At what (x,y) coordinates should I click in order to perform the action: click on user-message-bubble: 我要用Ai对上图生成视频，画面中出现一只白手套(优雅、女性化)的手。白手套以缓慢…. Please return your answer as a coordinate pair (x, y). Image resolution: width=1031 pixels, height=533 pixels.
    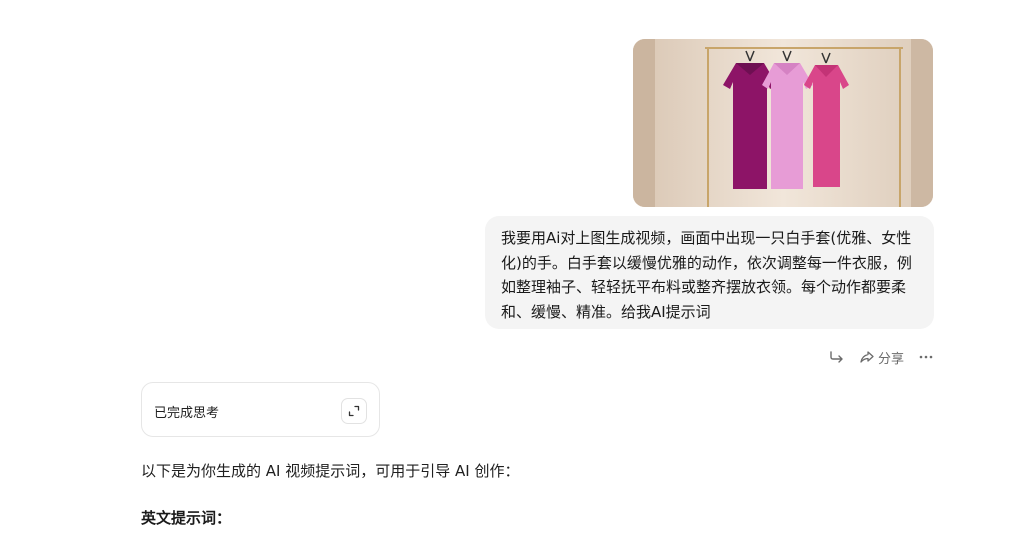
    Looking at the image, I should click on (709, 272).